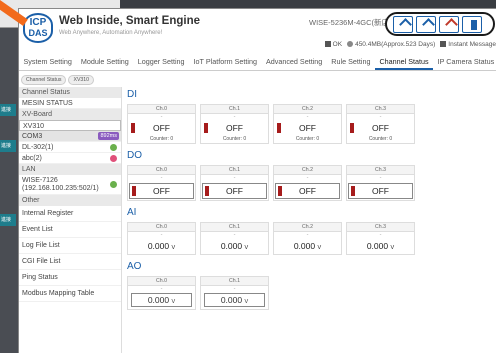 This screenshot has height=353, width=496. What do you see at coordinates (104, 61) in the screenshot?
I see `tab-module-setting: Module Setting` at bounding box center [104, 61].